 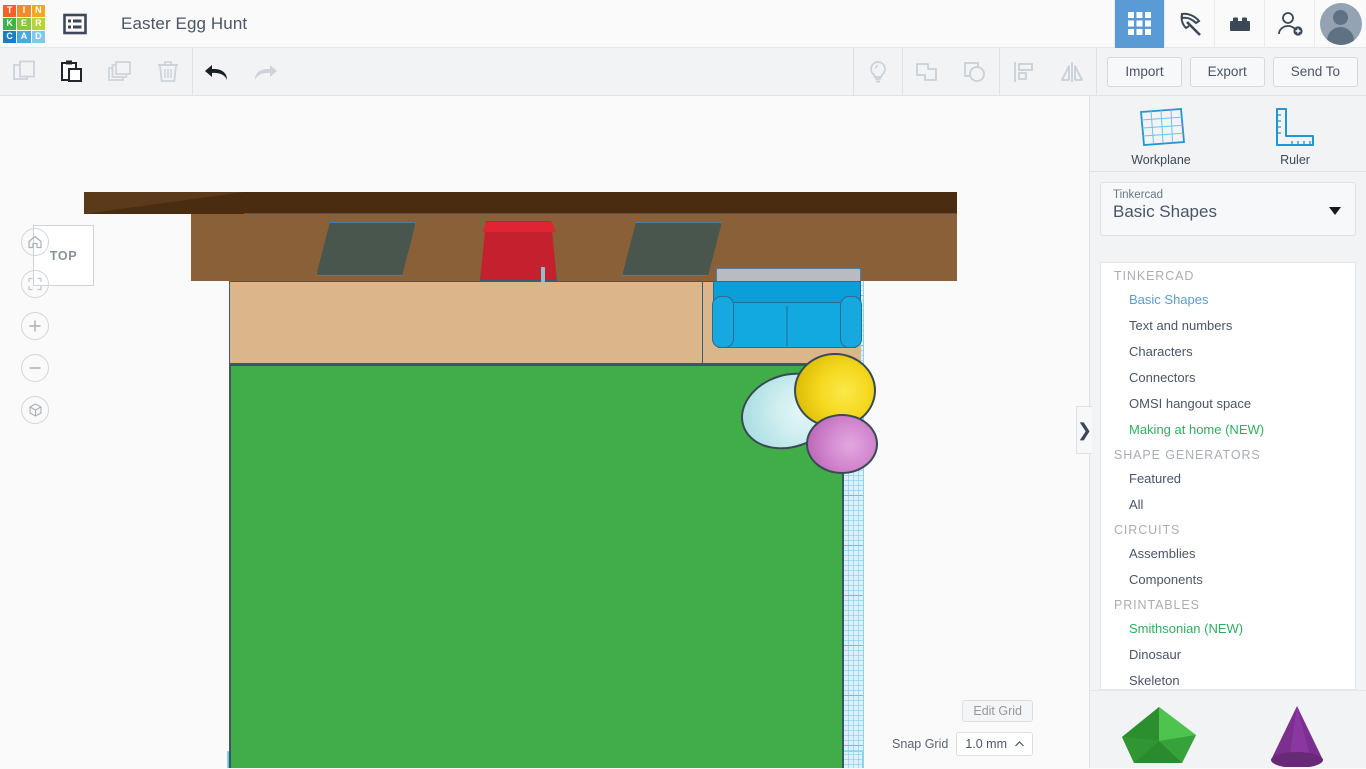 I want to click on list-item-skeleton: Skeleton, so click(x=1228, y=678).